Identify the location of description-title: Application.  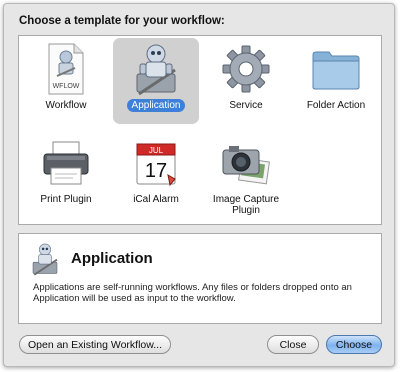
(112, 258).